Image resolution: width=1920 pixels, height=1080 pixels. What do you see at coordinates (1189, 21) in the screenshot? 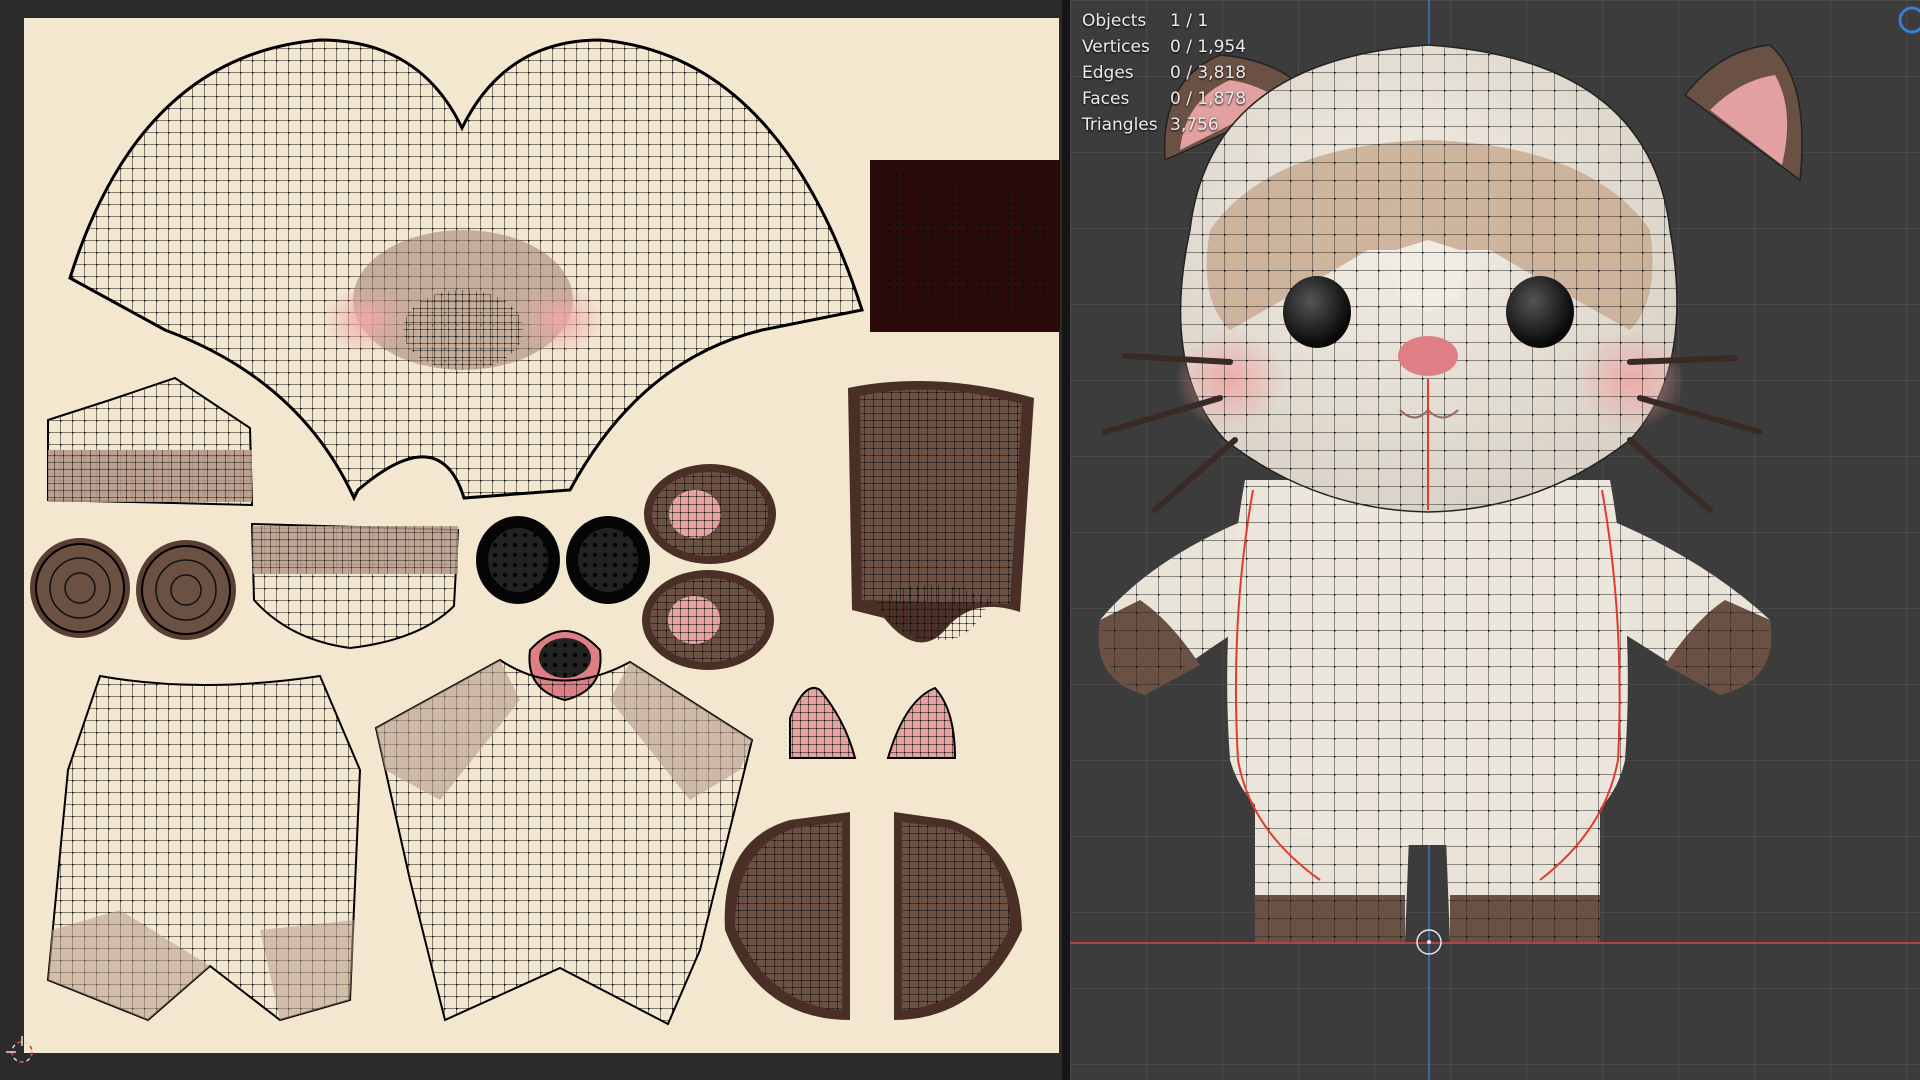
I see `stat-value: 1 / 1` at bounding box center [1189, 21].